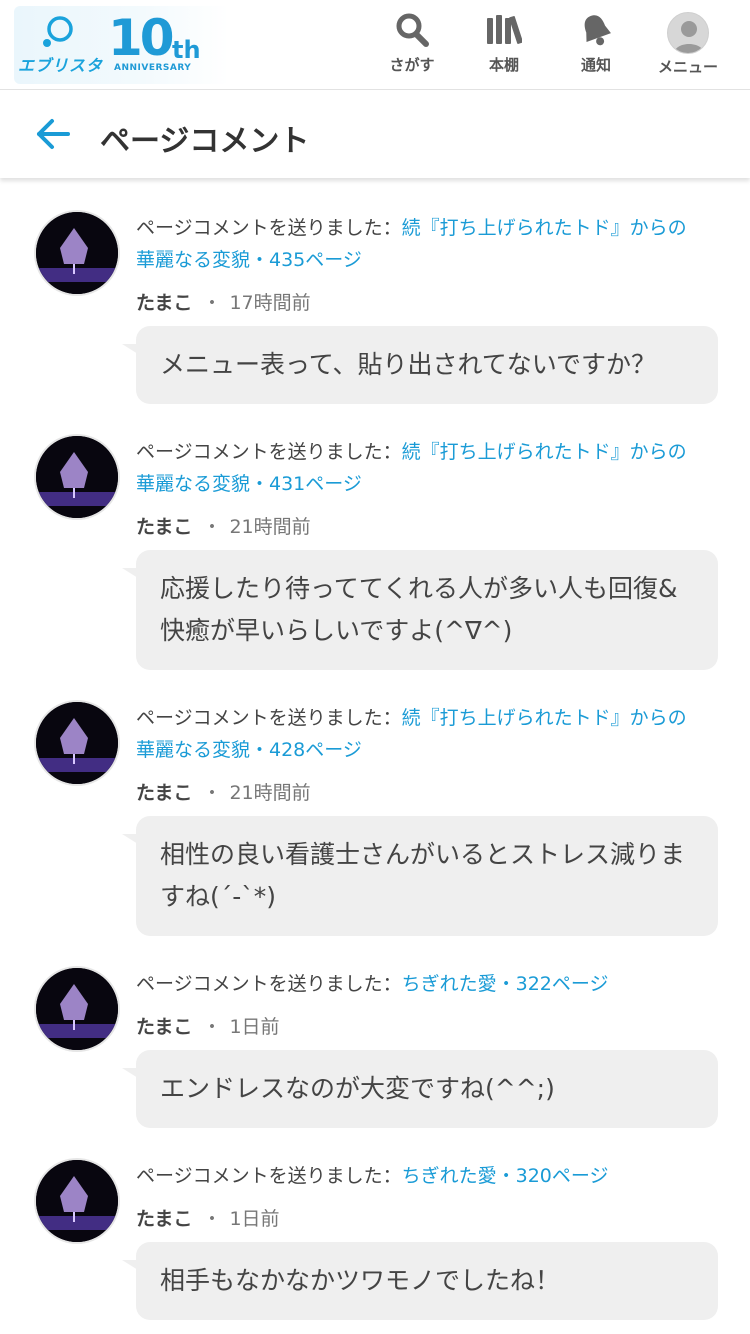  What do you see at coordinates (687, 67) in the screenshot?
I see `nav-menu-label: メニュー` at bounding box center [687, 67].